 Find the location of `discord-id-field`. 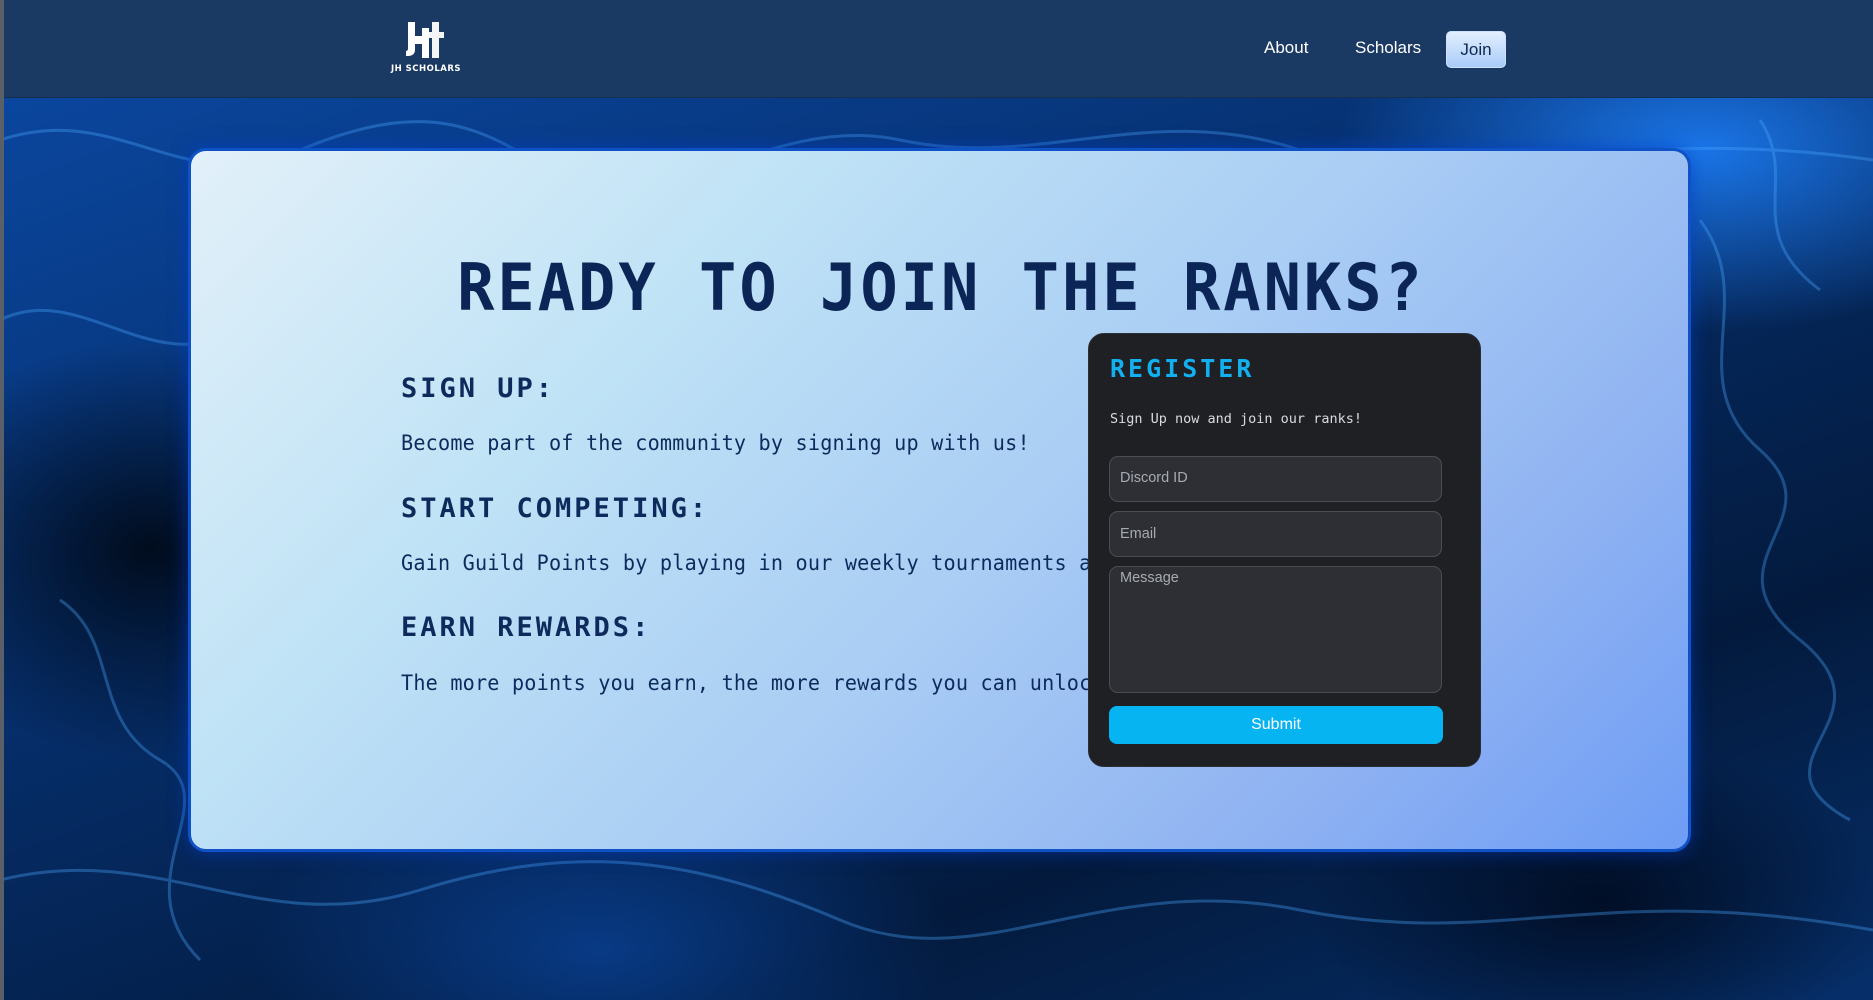

discord-id-field is located at coordinates (1275, 479).